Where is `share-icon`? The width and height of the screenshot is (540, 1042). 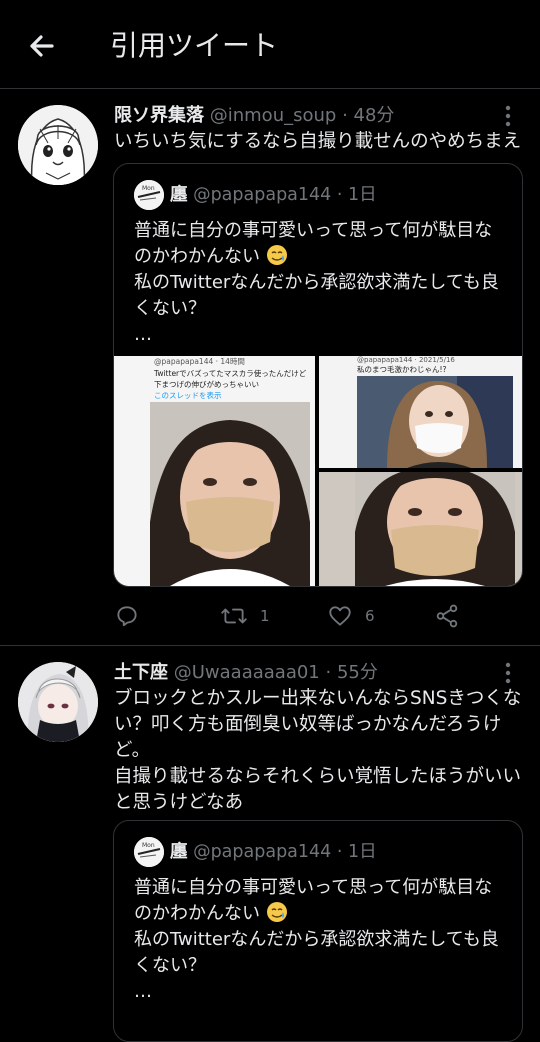 share-icon is located at coordinates (447, 616).